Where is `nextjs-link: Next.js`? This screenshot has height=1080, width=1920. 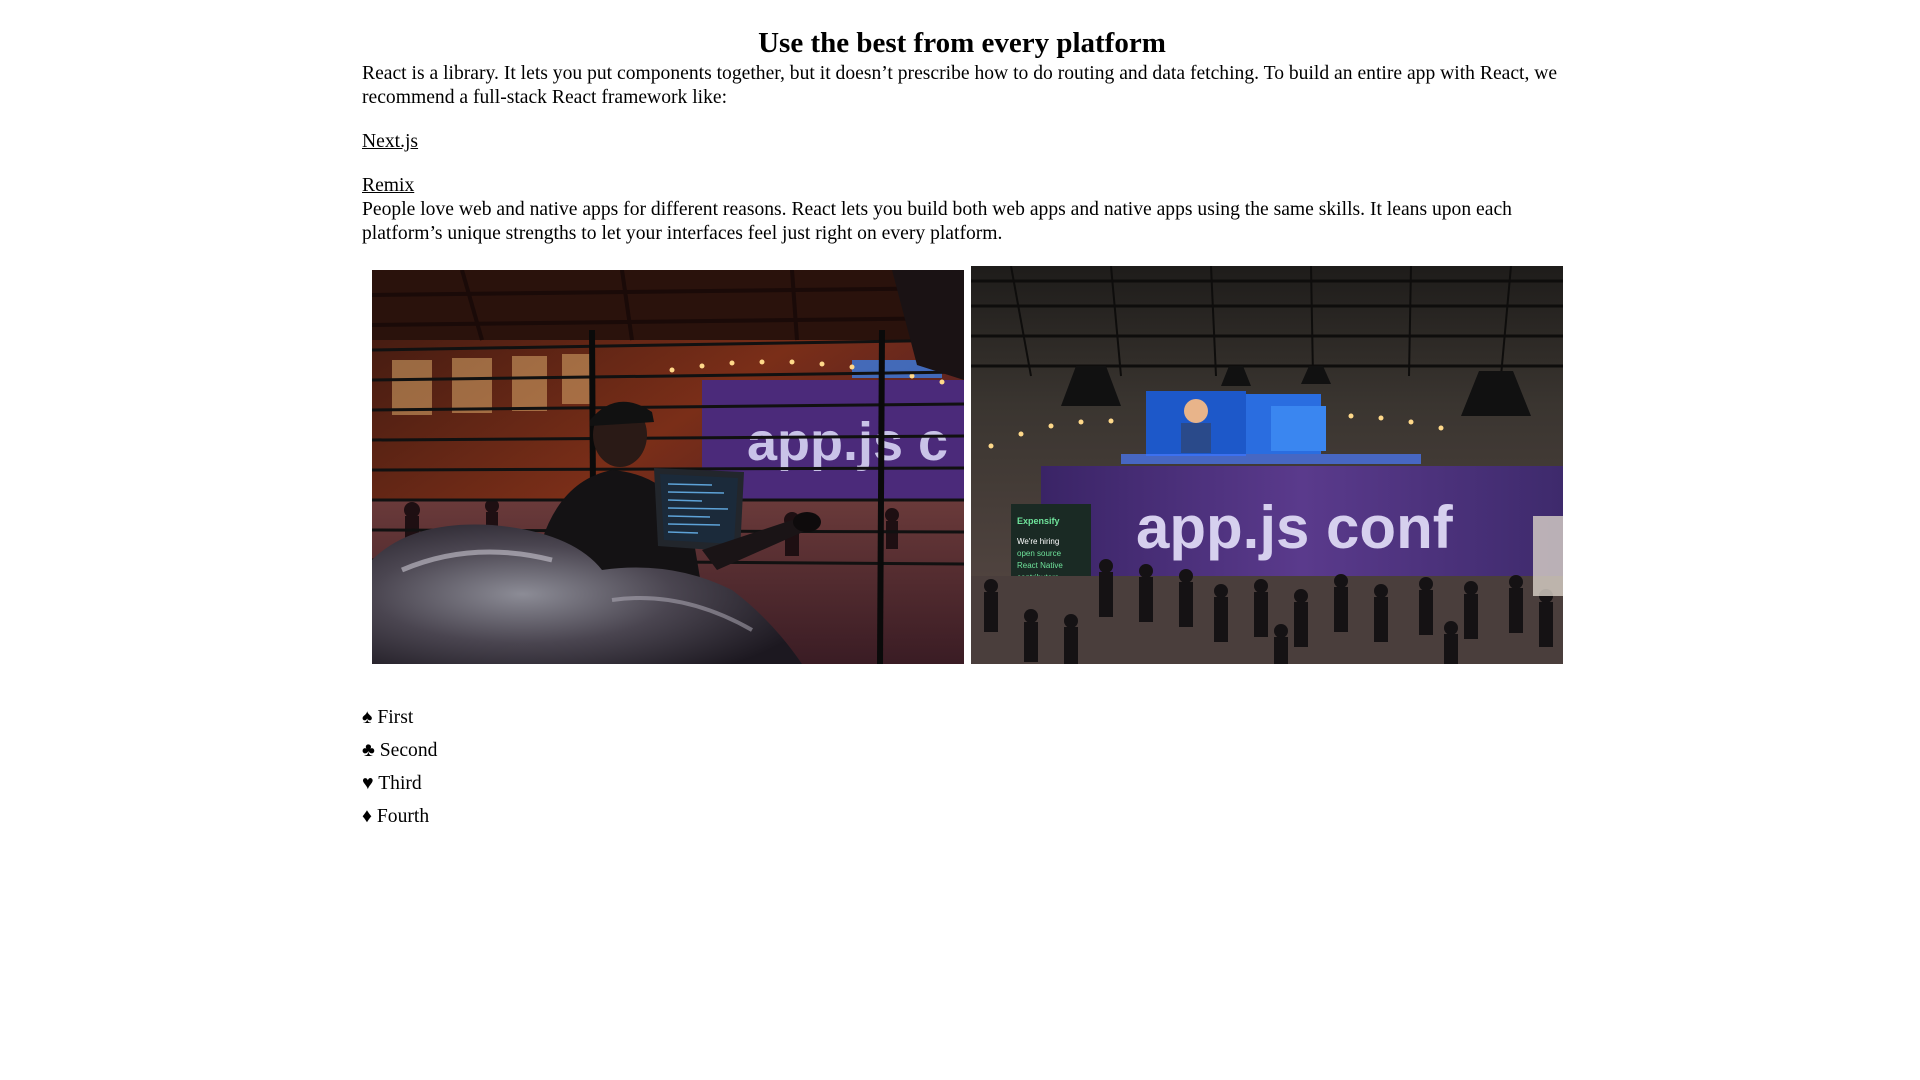
nextjs-link: Next.js is located at coordinates (390, 141).